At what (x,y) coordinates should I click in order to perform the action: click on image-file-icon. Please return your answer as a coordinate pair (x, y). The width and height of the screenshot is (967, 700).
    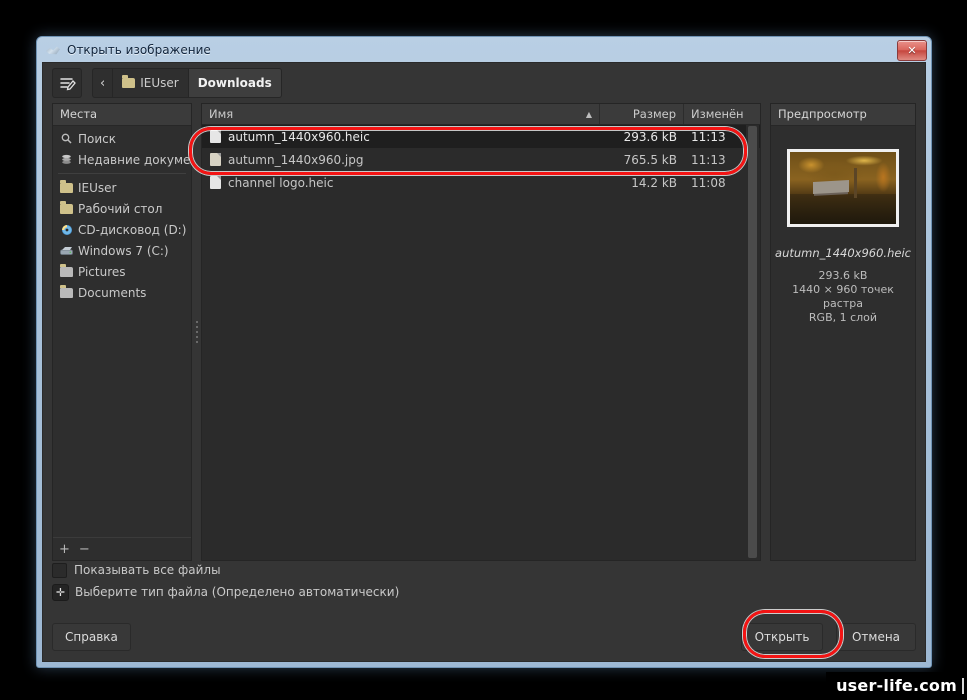
    Looking at the image, I should click on (215, 159).